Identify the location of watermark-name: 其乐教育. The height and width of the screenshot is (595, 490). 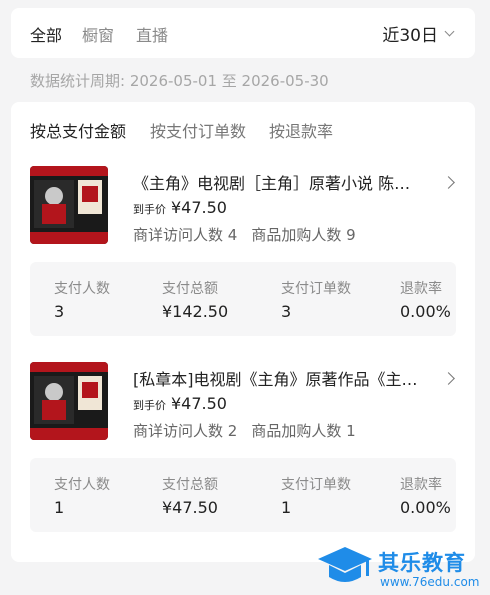
(422, 563).